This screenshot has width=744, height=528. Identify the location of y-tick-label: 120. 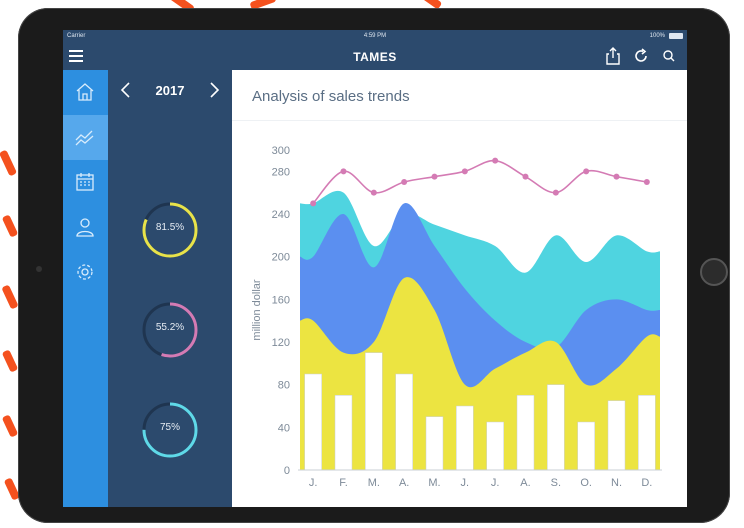
(281, 343).